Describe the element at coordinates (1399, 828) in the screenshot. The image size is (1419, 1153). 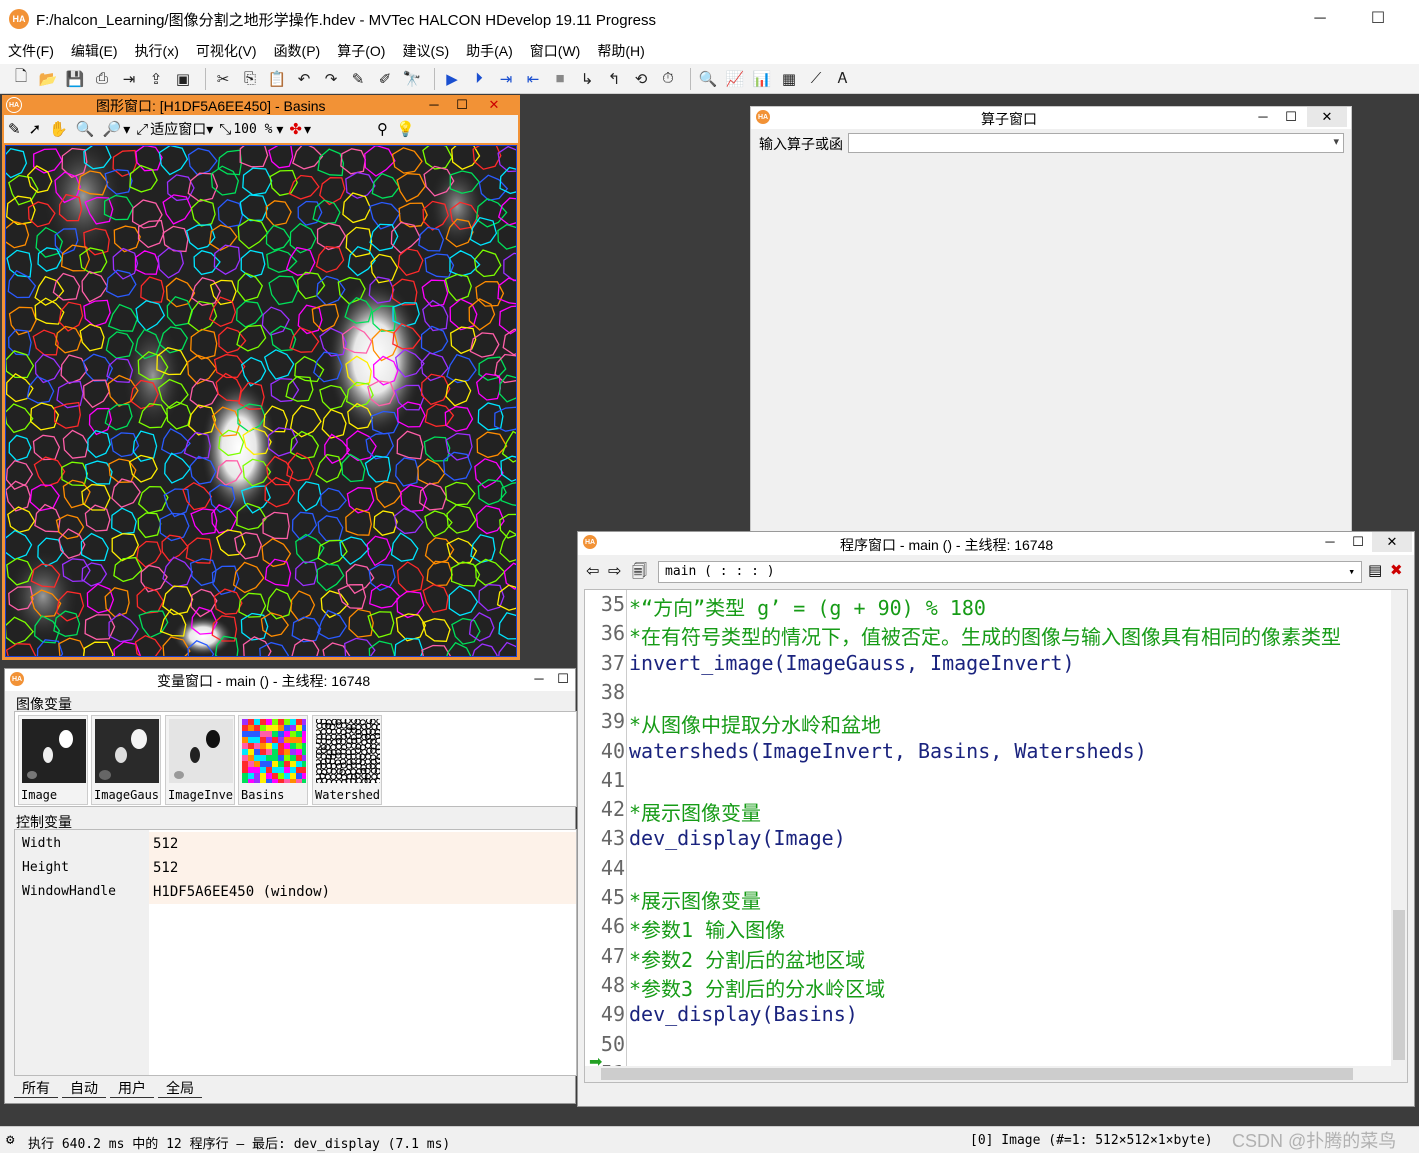
I see `vertical-scrollbar` at that location.